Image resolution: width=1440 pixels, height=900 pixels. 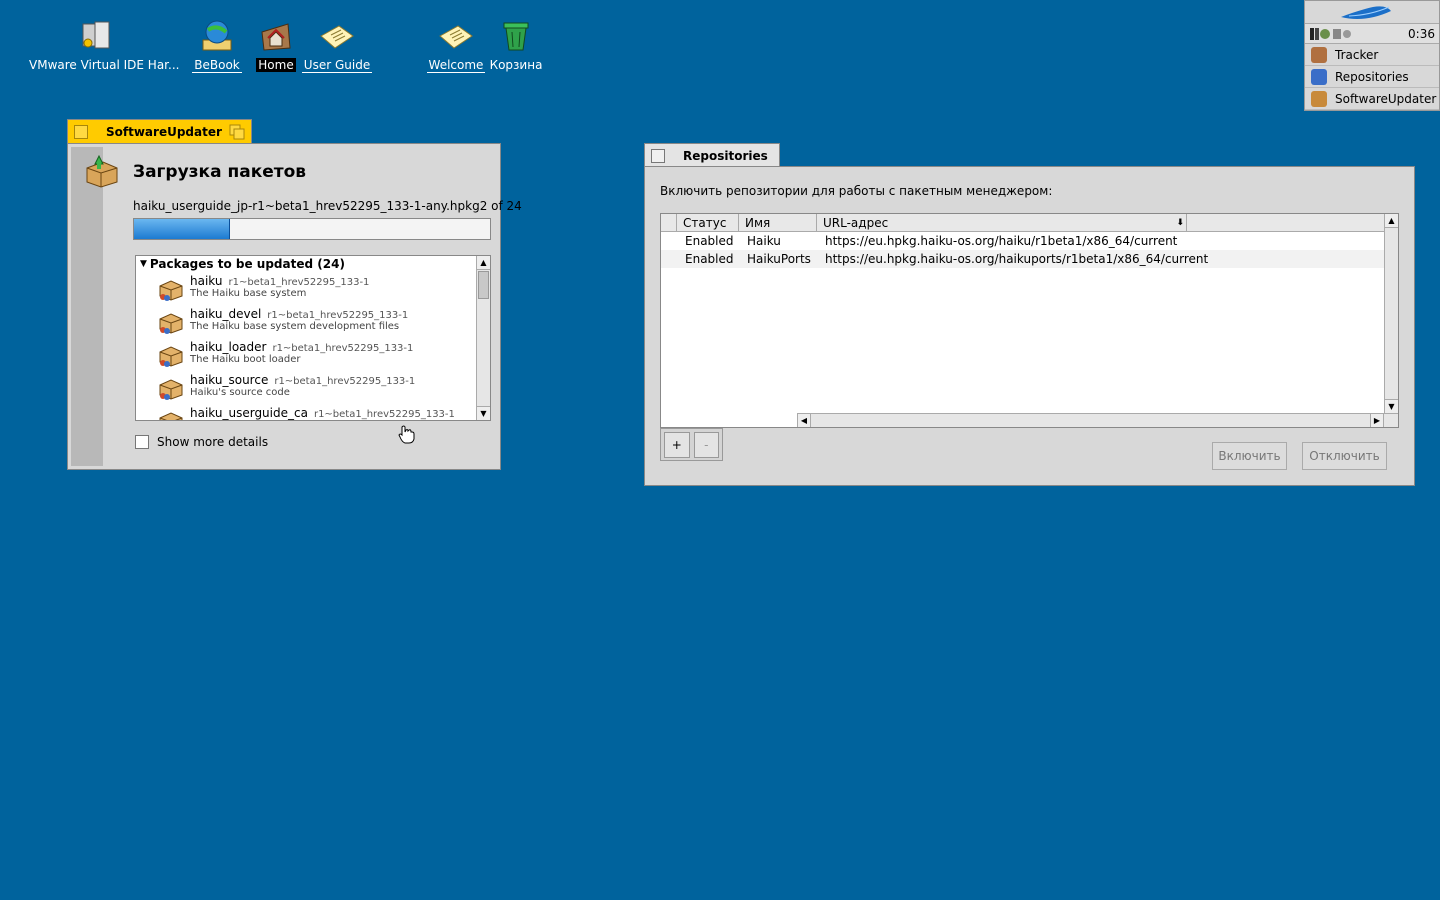 I want to click on table-vertical-scrollbar: ▲ ▼, so click(x=1391, y=313).